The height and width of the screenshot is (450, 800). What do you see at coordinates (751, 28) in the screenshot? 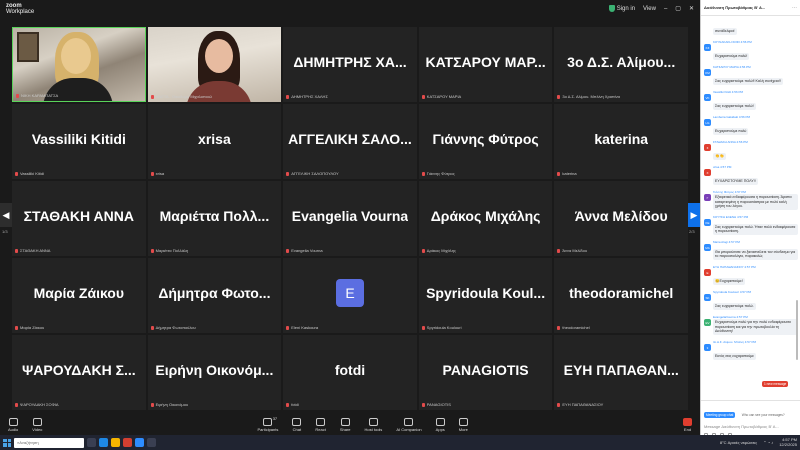
I see `chat-message: συνάδελφοι!` at bounding box center [751, 28].